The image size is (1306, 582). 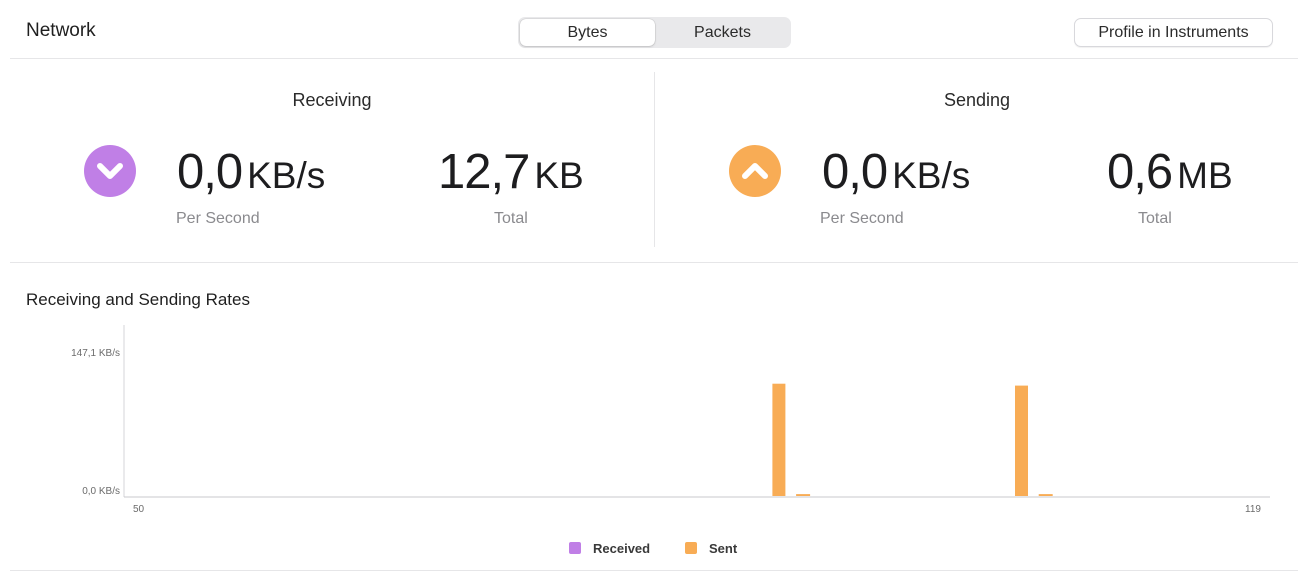 What do you see at coordinates (654, 159) in the screenshot?
I see `panel-divider` at bounding box center [654, 159].